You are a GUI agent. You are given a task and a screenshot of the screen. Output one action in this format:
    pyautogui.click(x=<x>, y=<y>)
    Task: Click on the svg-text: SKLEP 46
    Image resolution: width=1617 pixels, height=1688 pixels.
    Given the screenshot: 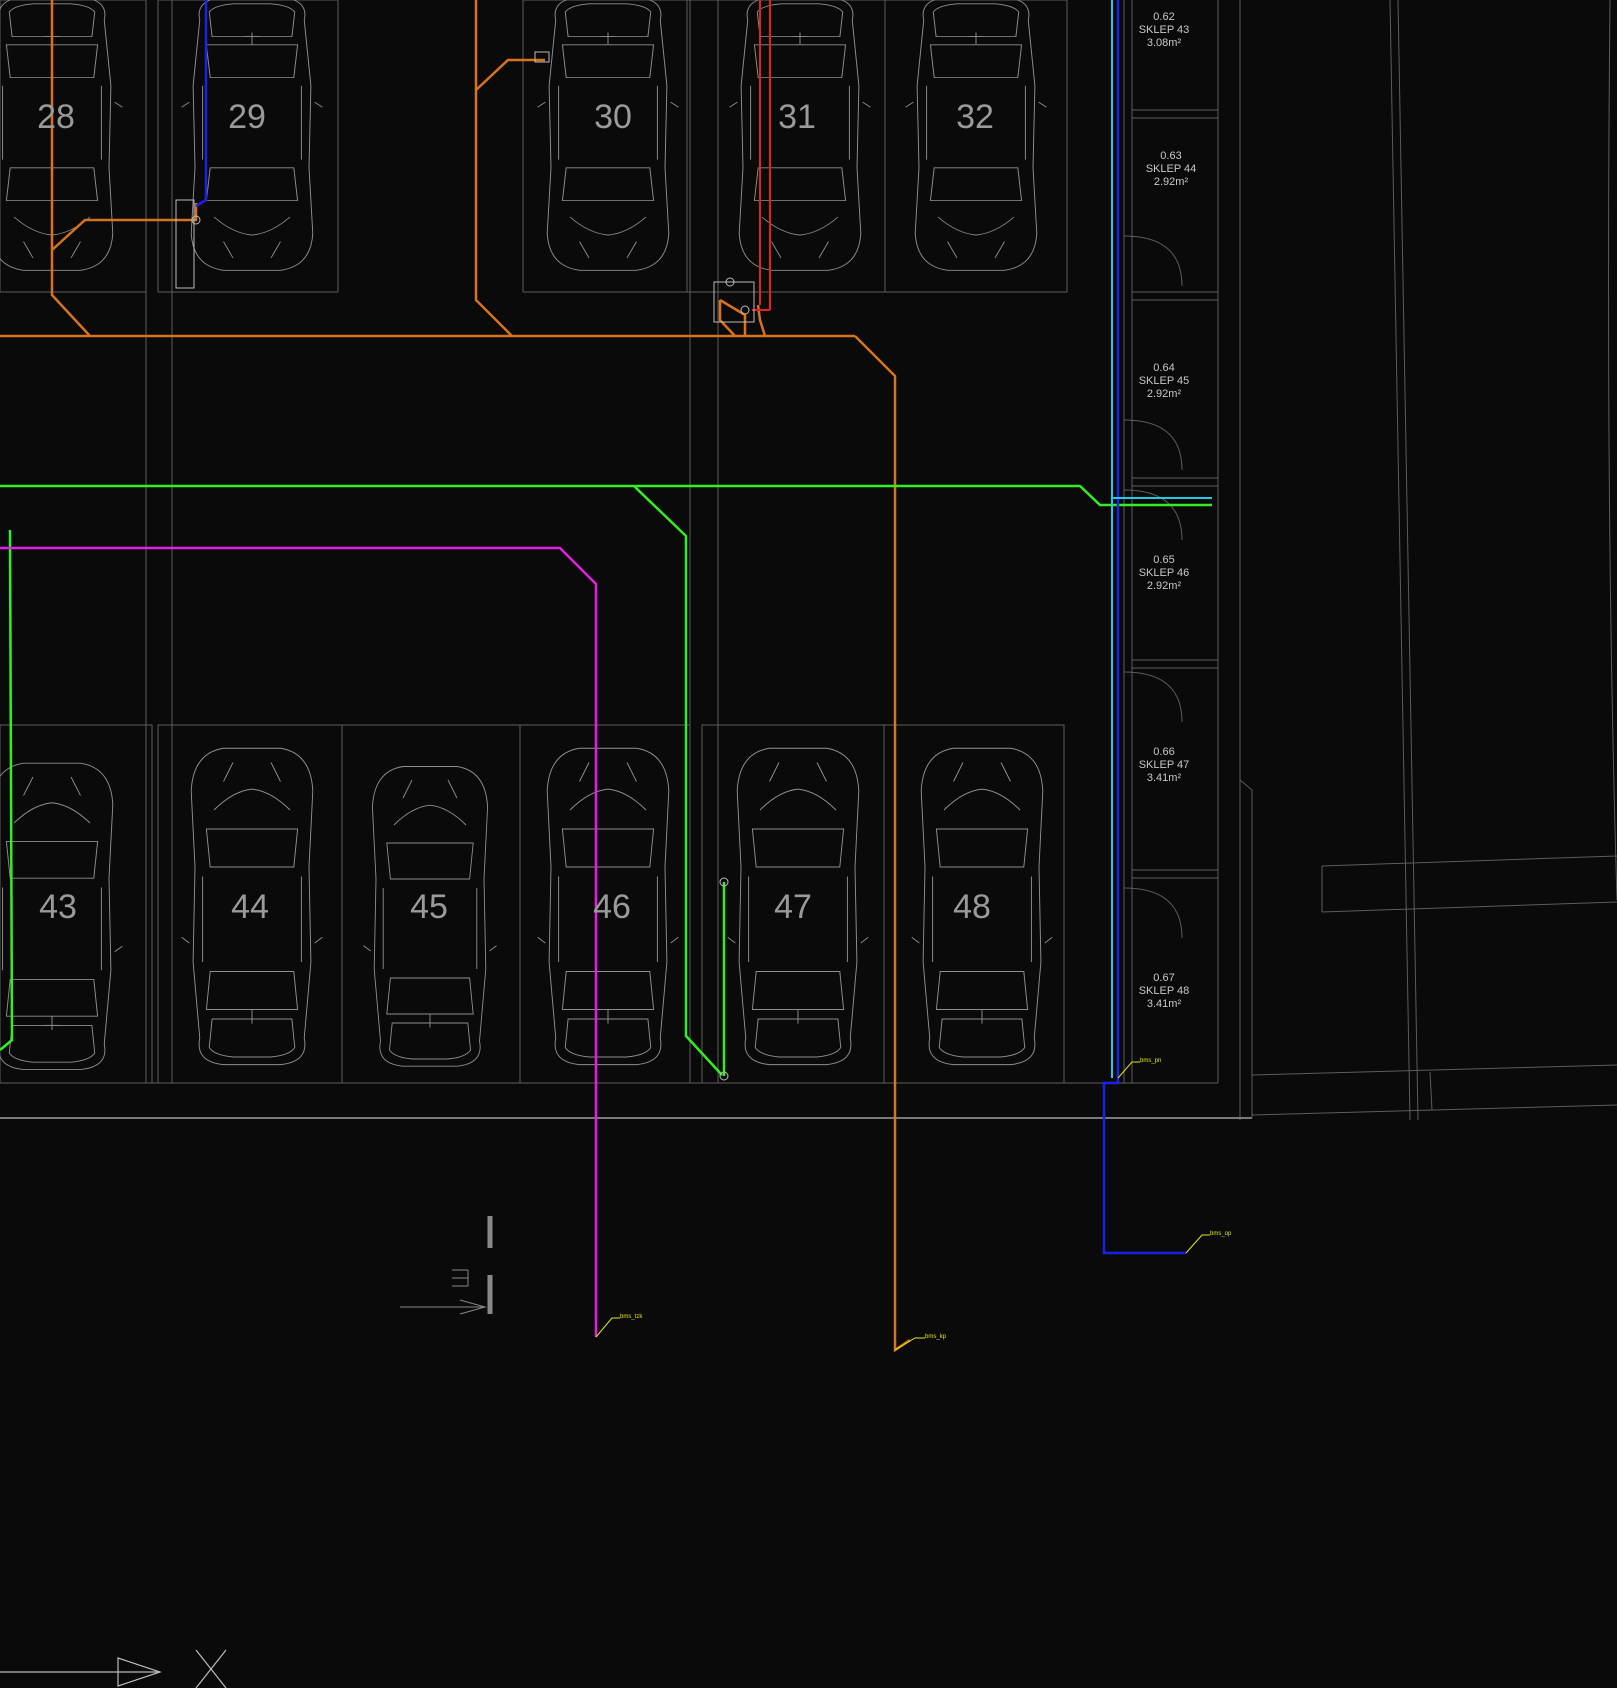 What is the action you would take?
    pyautogui.click(x=1164, y=573)
    